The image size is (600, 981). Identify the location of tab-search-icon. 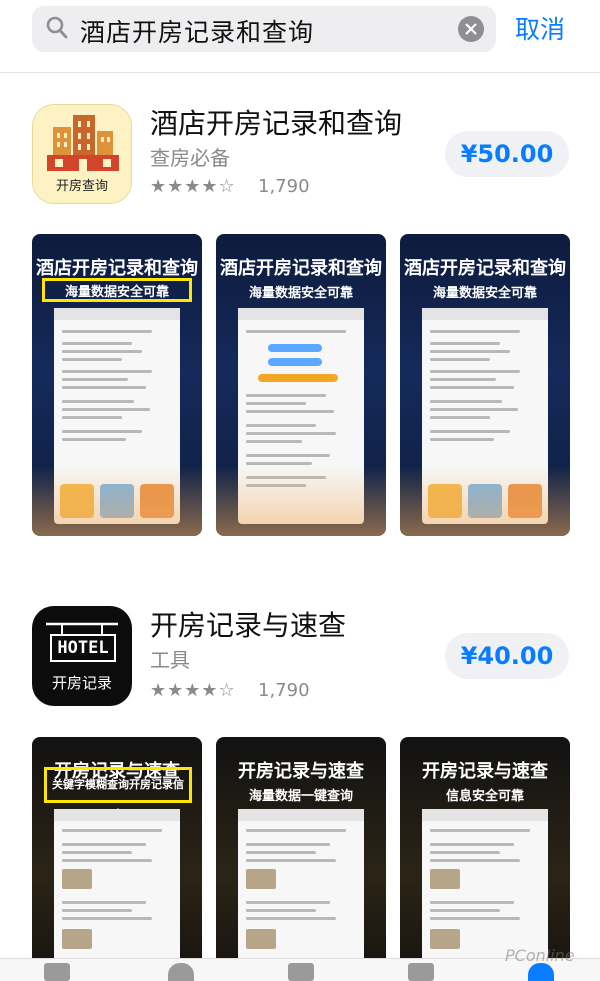
(541, 972).